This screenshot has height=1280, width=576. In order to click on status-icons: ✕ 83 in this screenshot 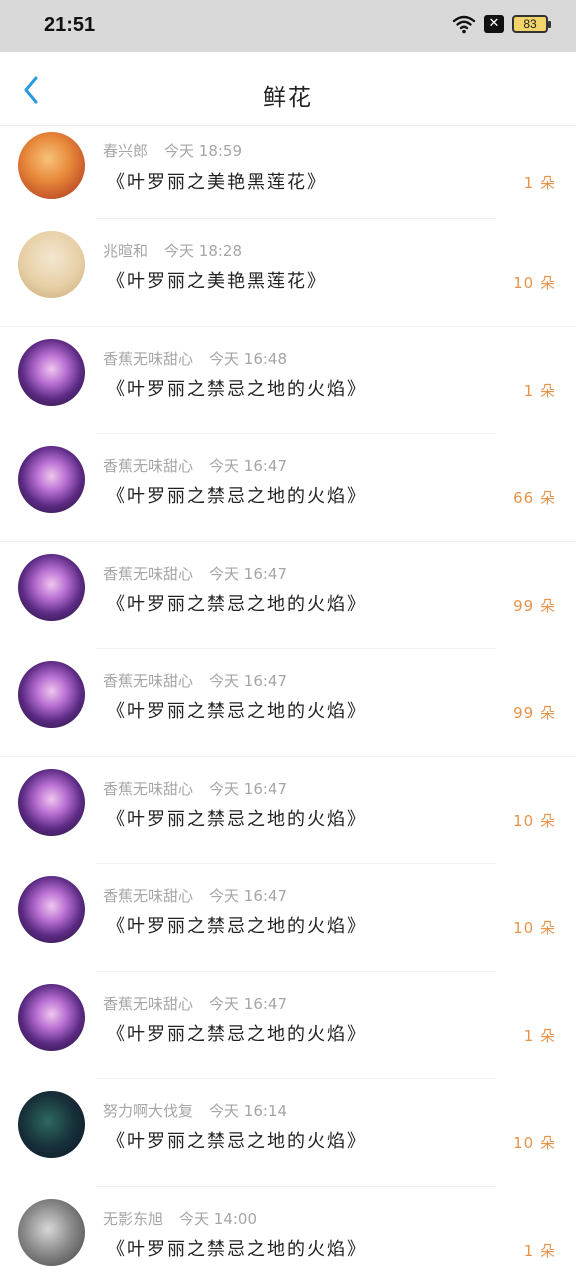, I will do `click(501, 24)`.